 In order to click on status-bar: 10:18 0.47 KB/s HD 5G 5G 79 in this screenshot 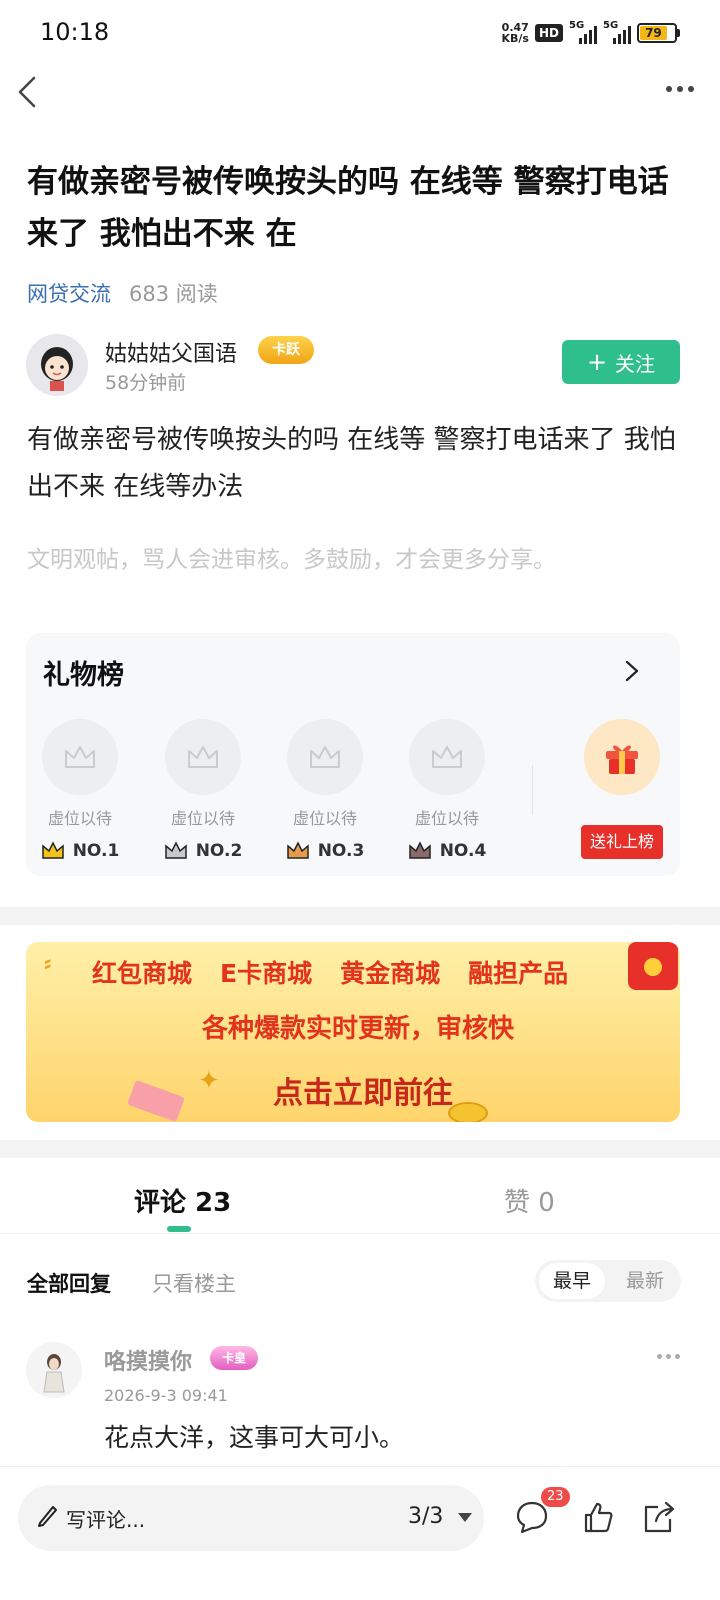, I will do `click(360, 32)`.